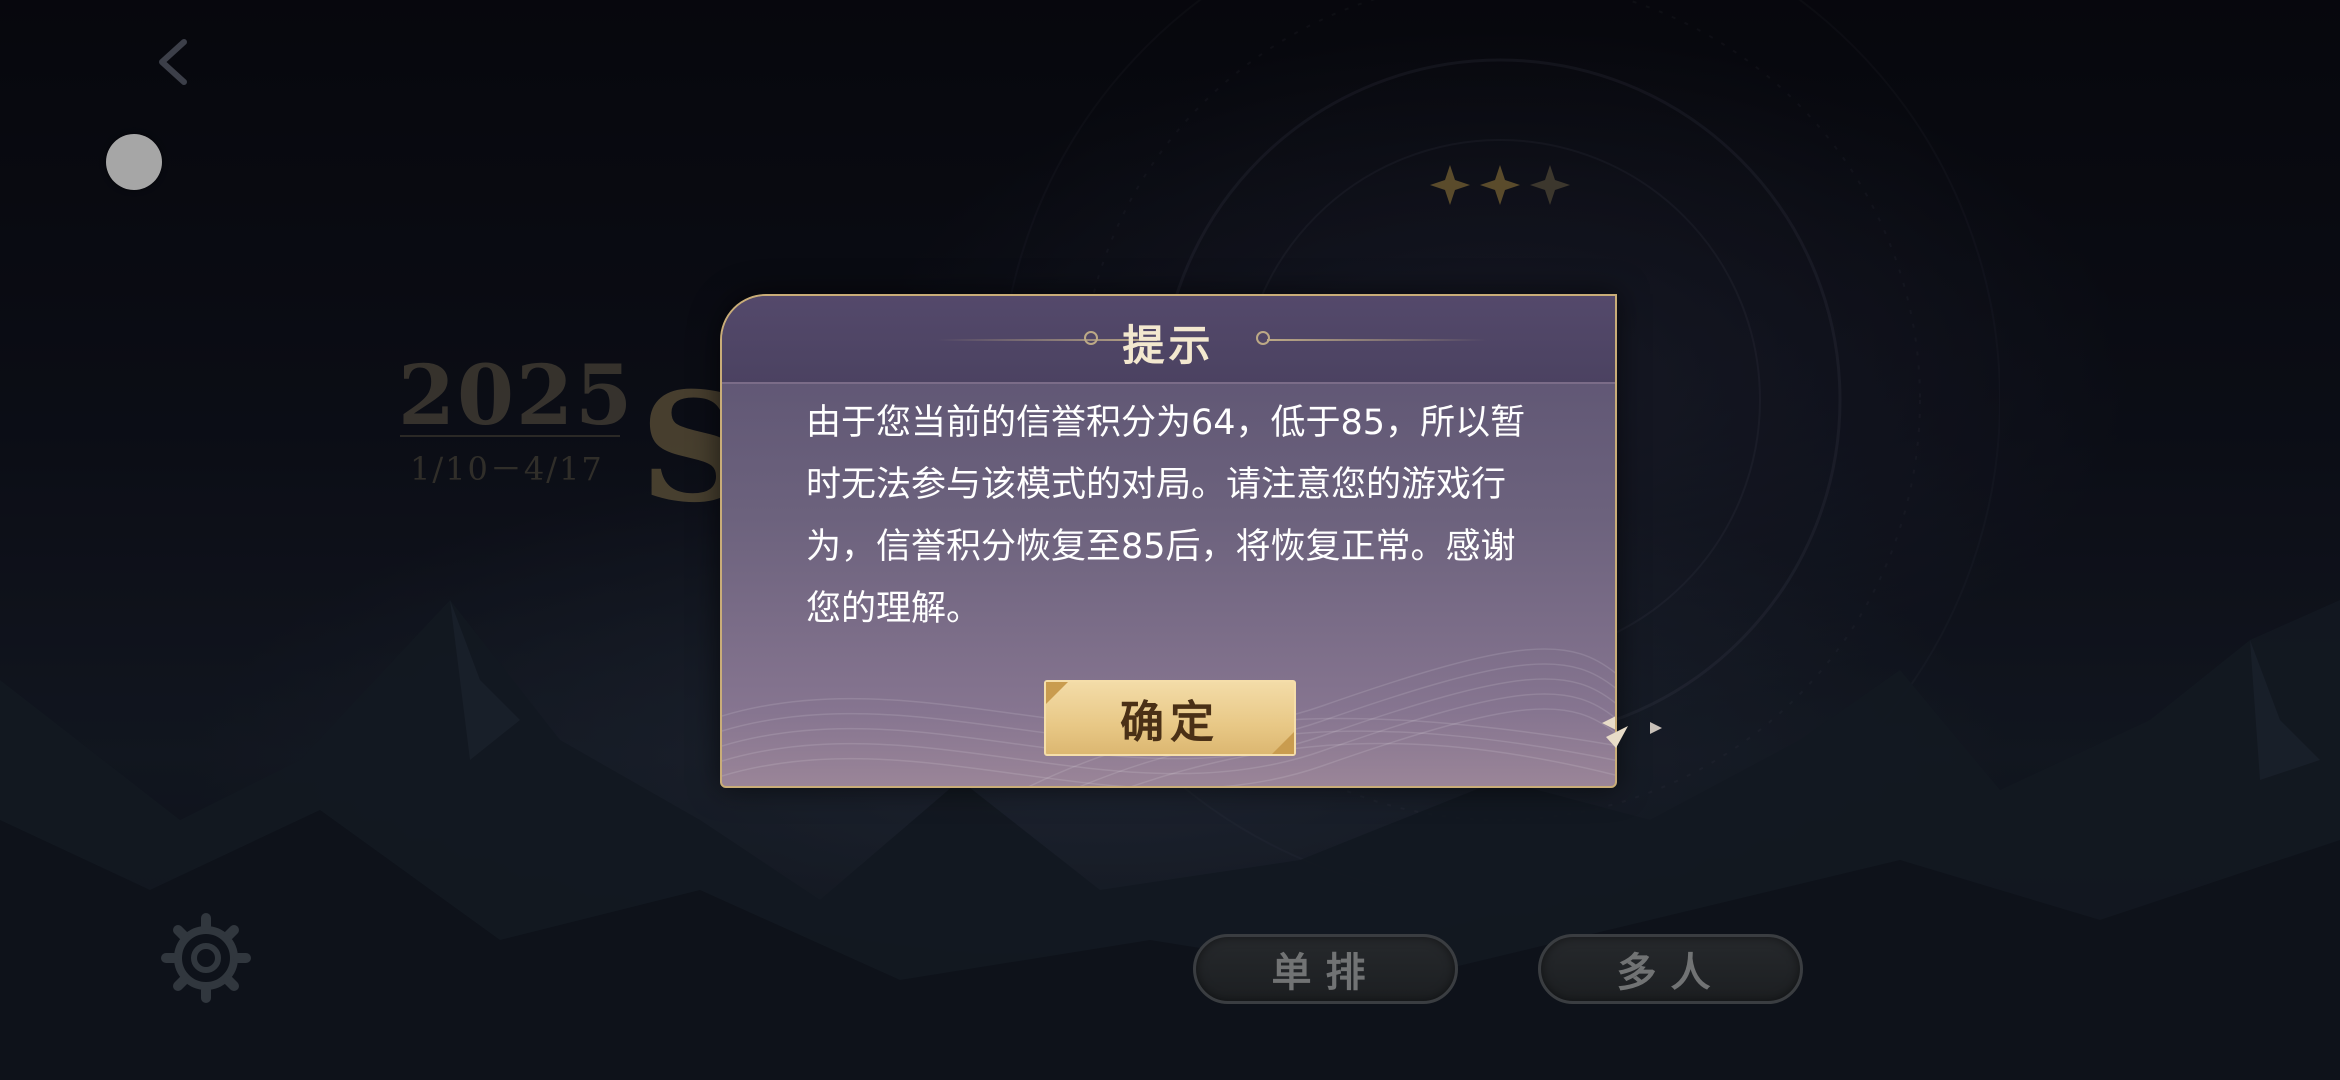  I want to click on confirm-button: 确定, so click(1170, 718).